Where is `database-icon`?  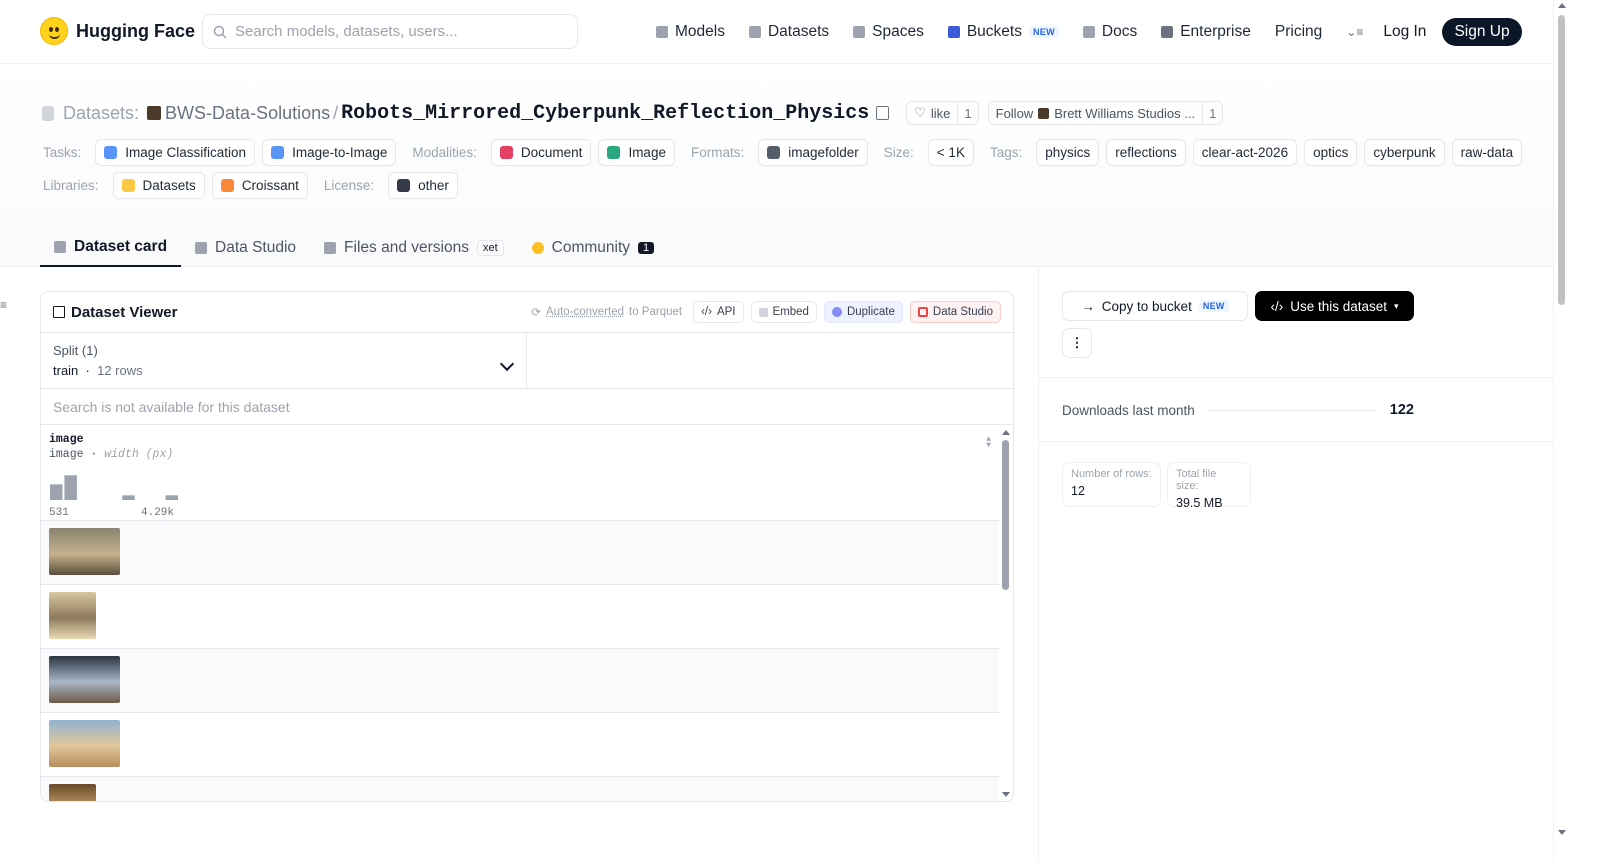
database-icon is located at coordinates (48, 113).